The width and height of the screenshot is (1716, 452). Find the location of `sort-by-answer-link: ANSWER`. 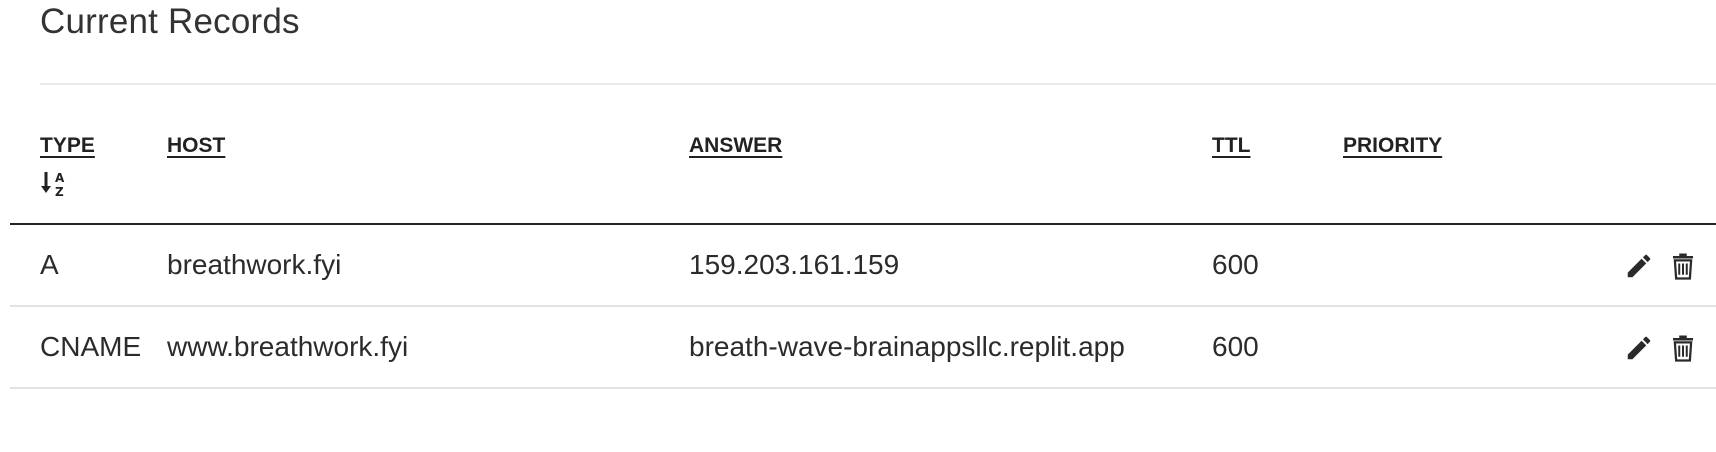

sort-by-answer-link: ANSWER is located at coordinates (735, 145).